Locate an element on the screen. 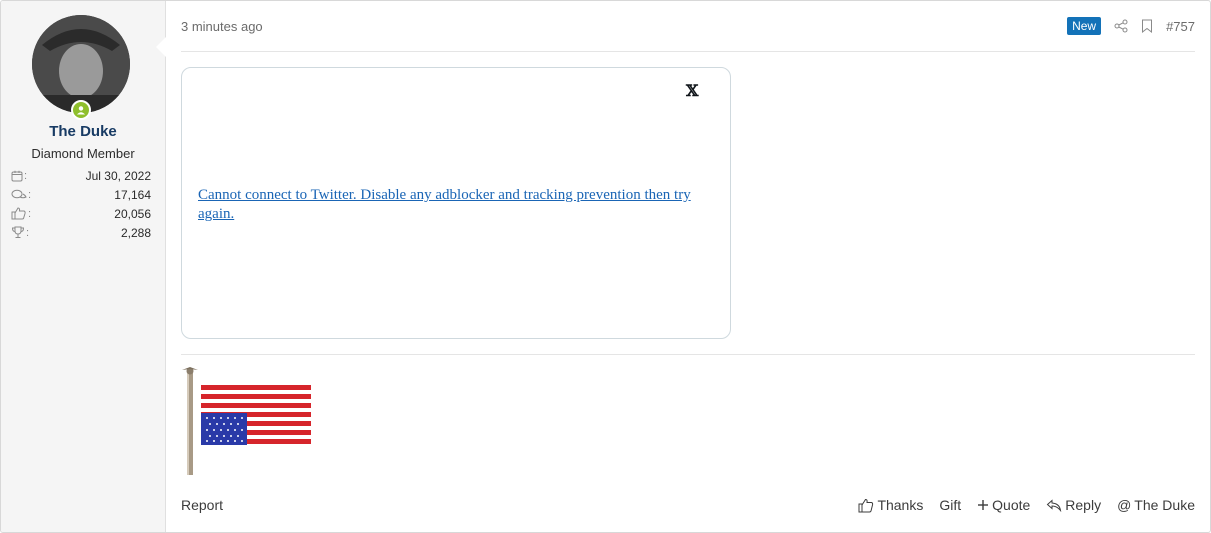 This screenshot has width=1211, height=533. x-logo-icon: 𝕏 is located at coordinates (692, 90).